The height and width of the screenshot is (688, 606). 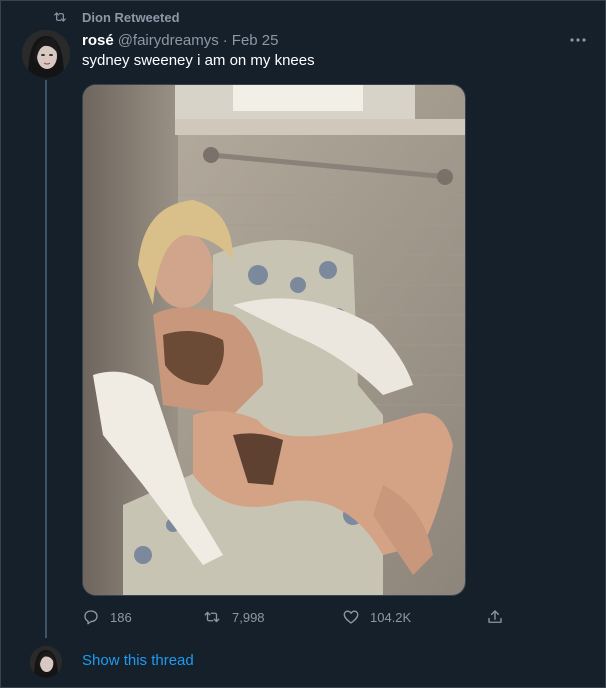 I want to click on retweet-context: Dion Retweeted, so click(x=116, y=17).